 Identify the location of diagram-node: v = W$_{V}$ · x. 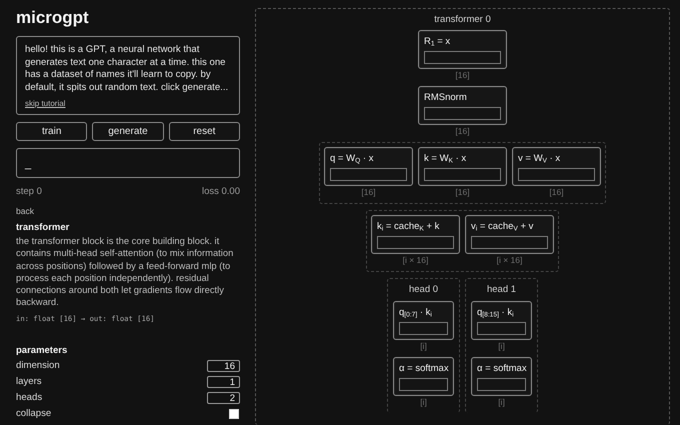
(556, 166).